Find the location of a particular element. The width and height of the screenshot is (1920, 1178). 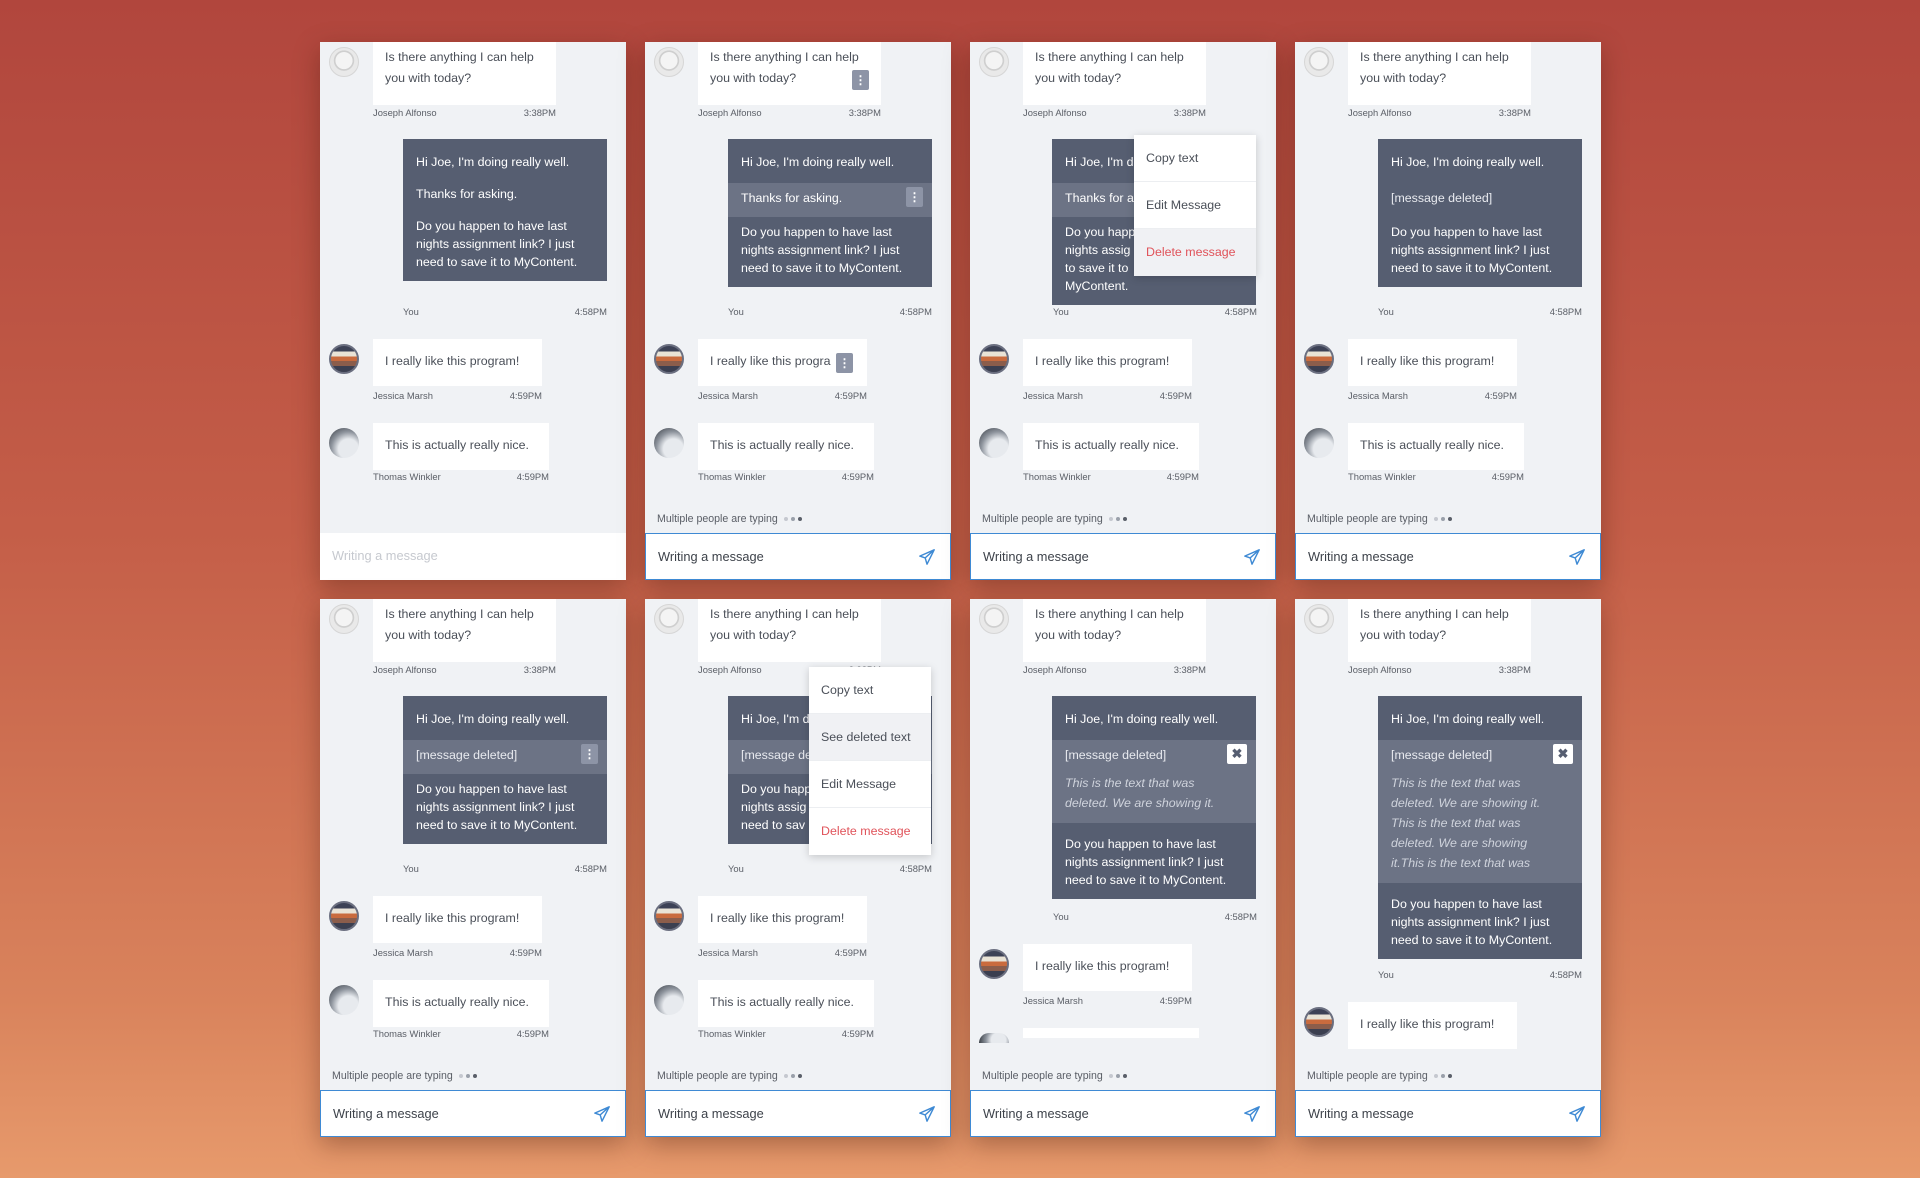

own-message-hovered: Thanks for asking. ⋮ is located at coordinates (830, 200).